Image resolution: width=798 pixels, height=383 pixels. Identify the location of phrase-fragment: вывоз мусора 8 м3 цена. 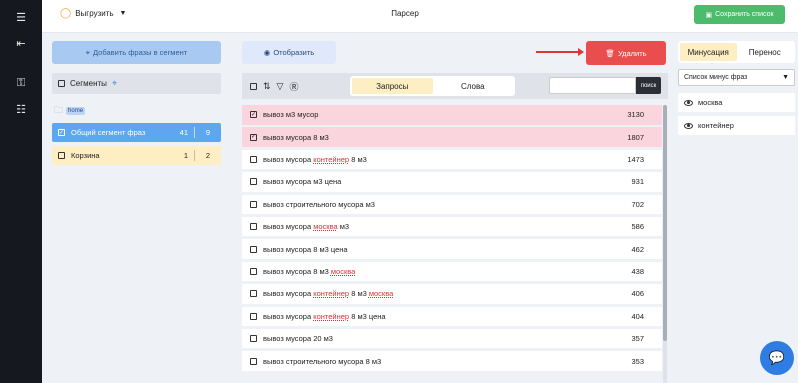
(305, 249).